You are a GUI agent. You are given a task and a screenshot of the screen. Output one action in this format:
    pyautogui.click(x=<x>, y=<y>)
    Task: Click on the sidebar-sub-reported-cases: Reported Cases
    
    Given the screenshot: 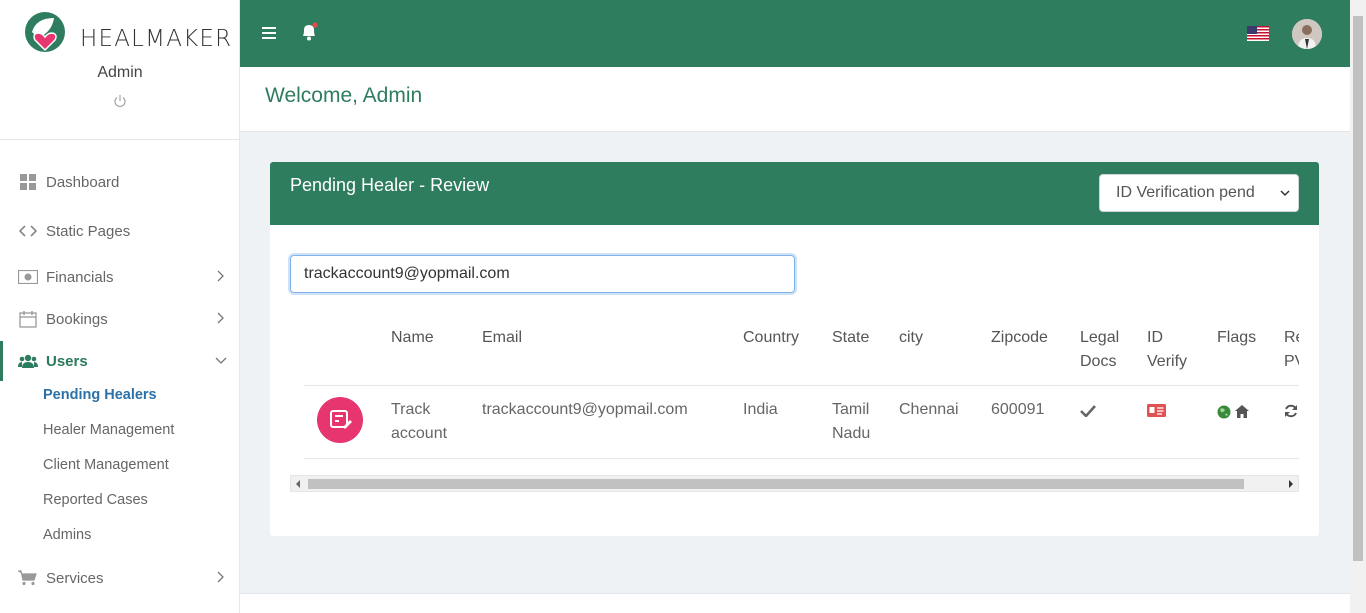 What is the action you would take?
    pyautogui.click(x=95, y=503)
    